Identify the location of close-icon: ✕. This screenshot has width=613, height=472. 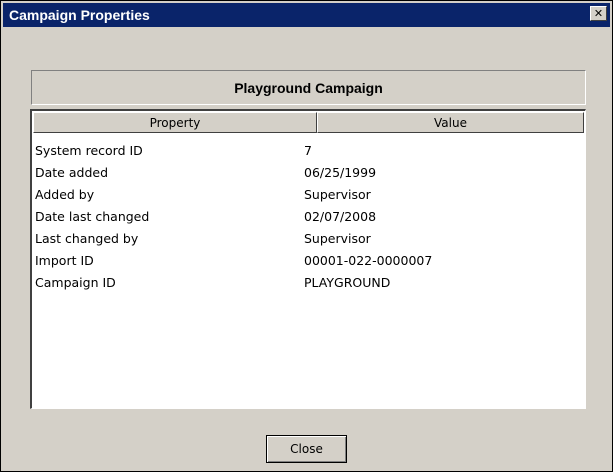
(598, 13).